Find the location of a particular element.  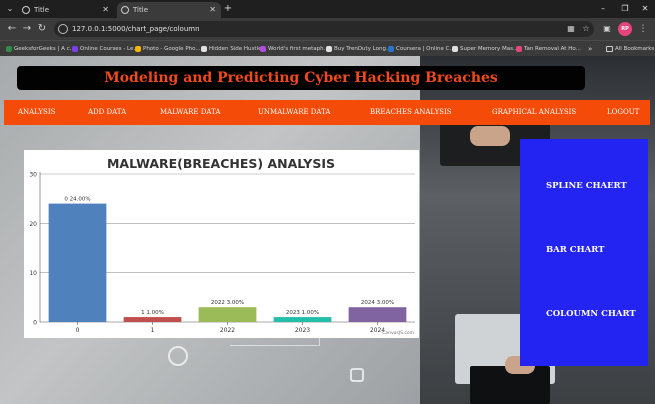

tab-search-chevron-icon: ⌄ is located at coordinates (10, 9).